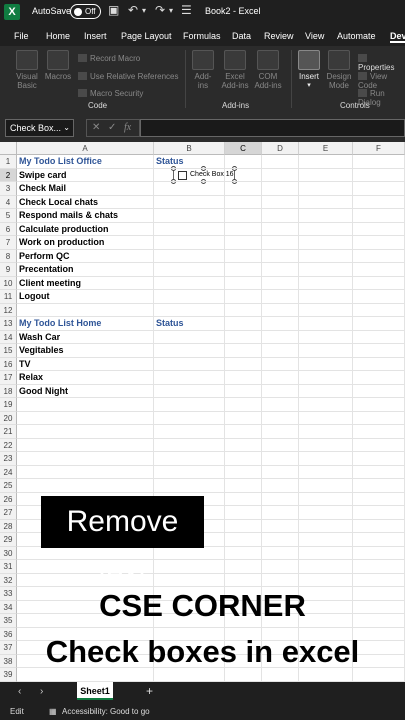  I want to click on cell-a10: Client meeting, so click(50, 283).